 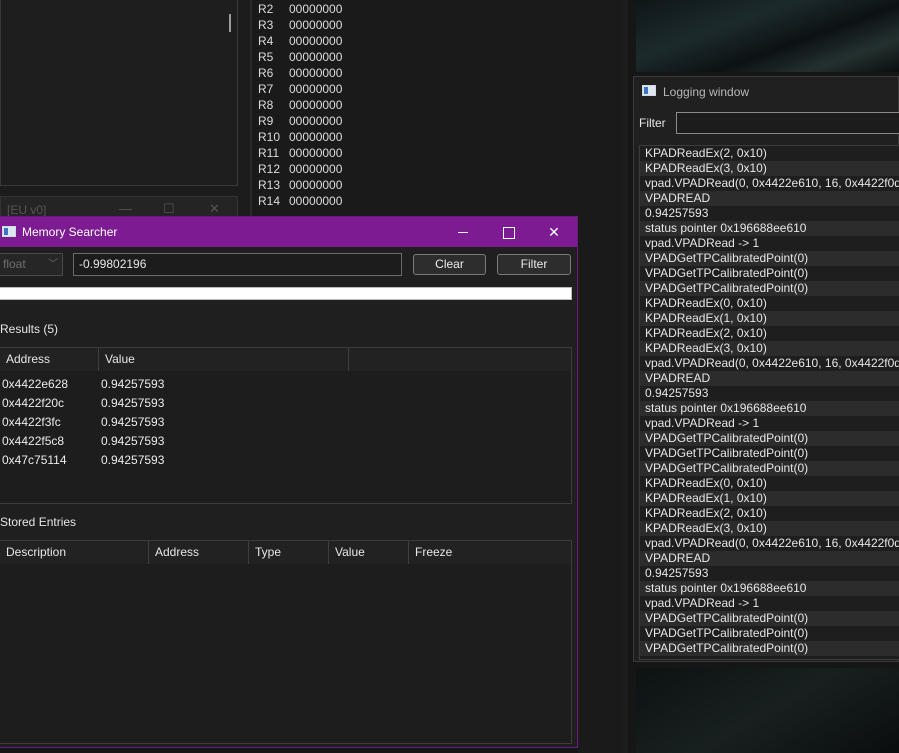 I want to click on close-icon: ✕, so click(x=214, y=209).